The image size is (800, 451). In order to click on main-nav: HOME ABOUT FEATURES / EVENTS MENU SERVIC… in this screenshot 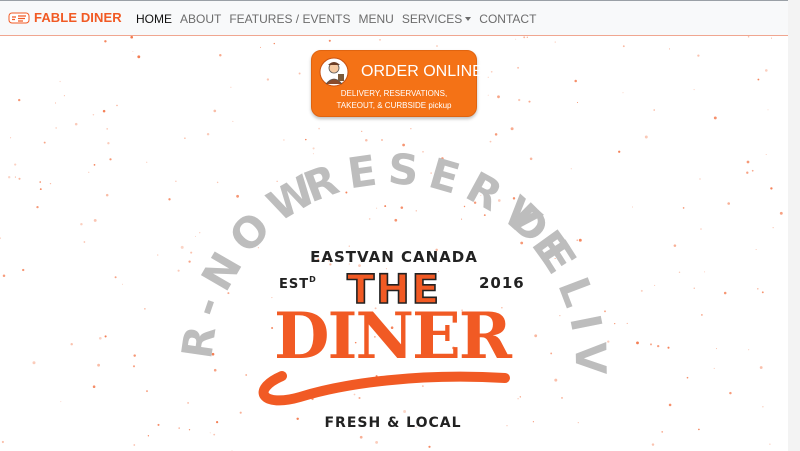, I will do `click(340, 19)`.